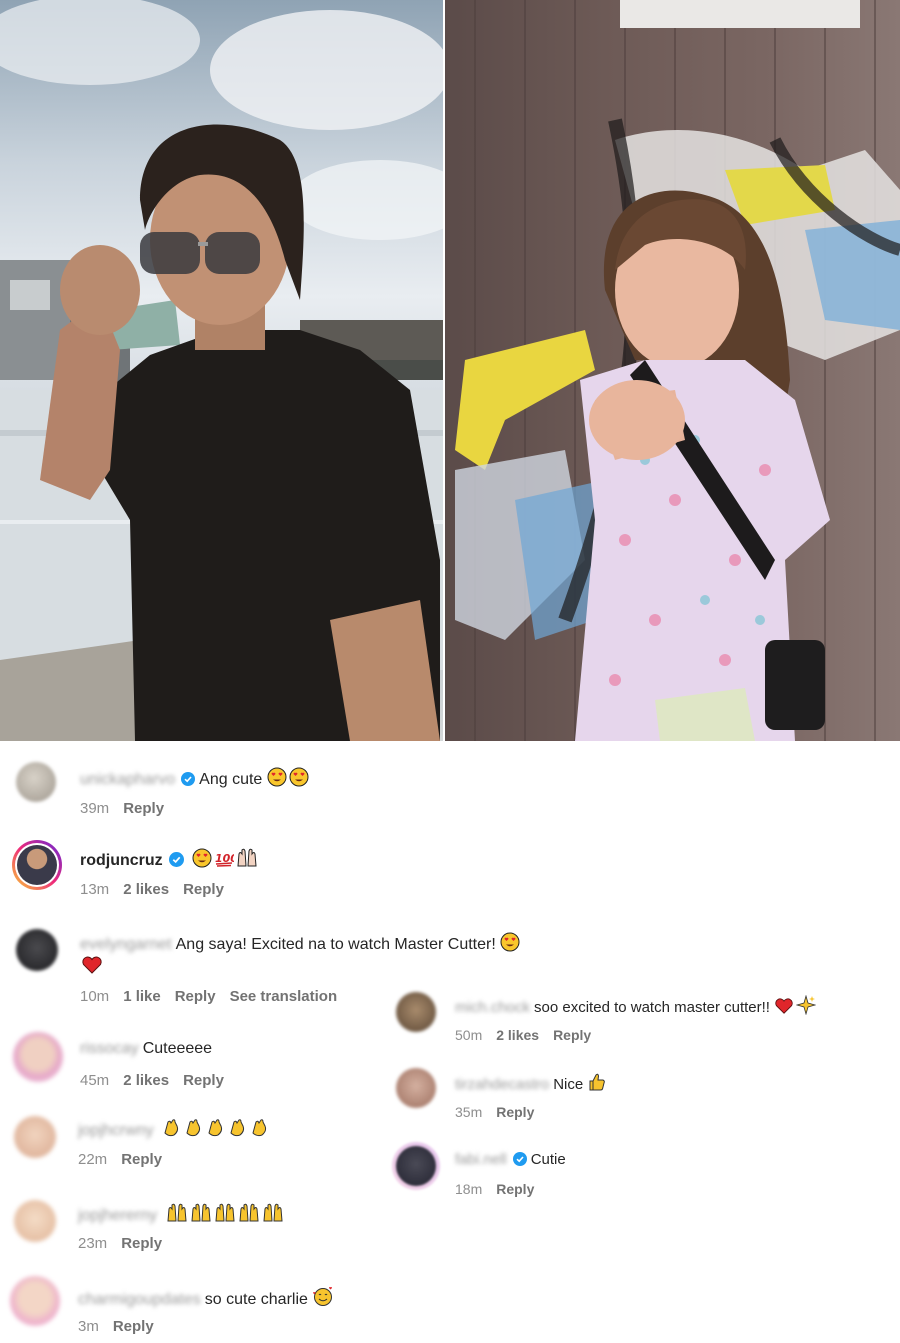  Describe the element at coordinates (95, 889) in the screenshot. I see `comment-time: 13m` at that location.